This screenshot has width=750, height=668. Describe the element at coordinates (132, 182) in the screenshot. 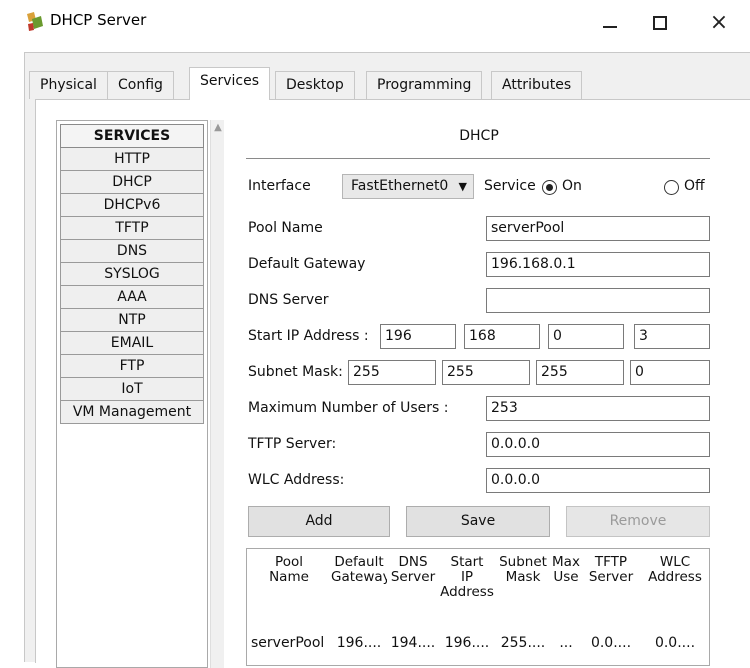

I see `service-item-dhcp: DHCP` at that location.